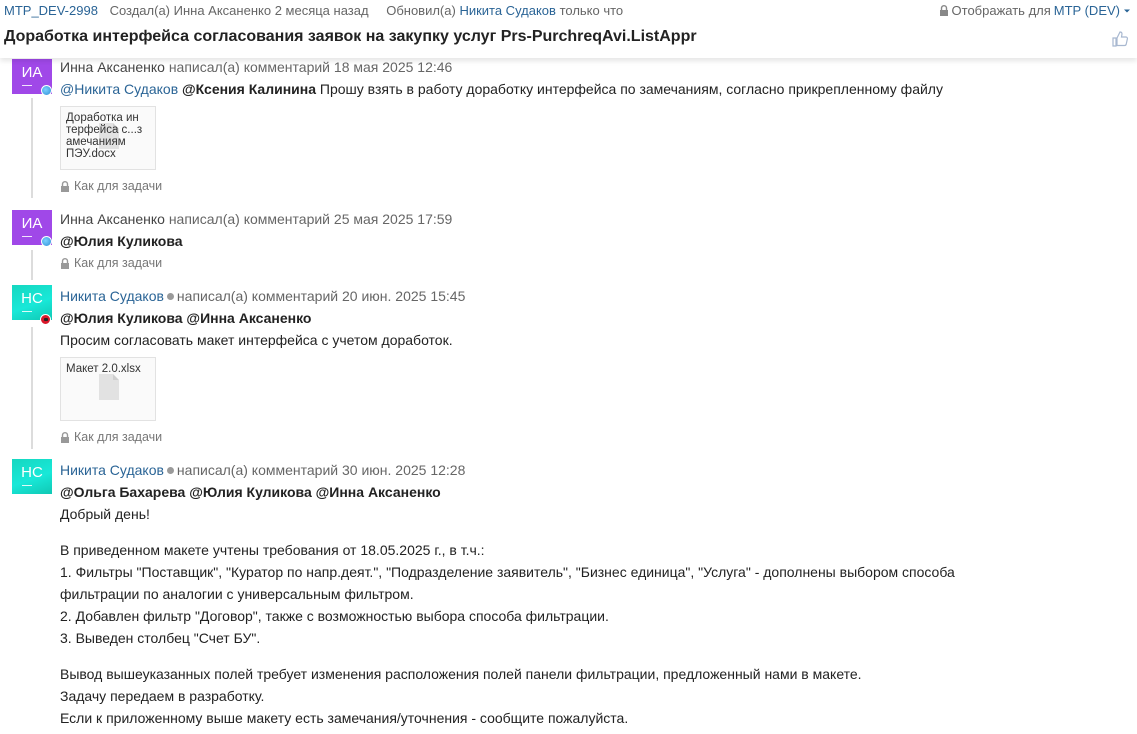 The image size is (1137, 734). I want to click on file-icon, so click(109, 387).